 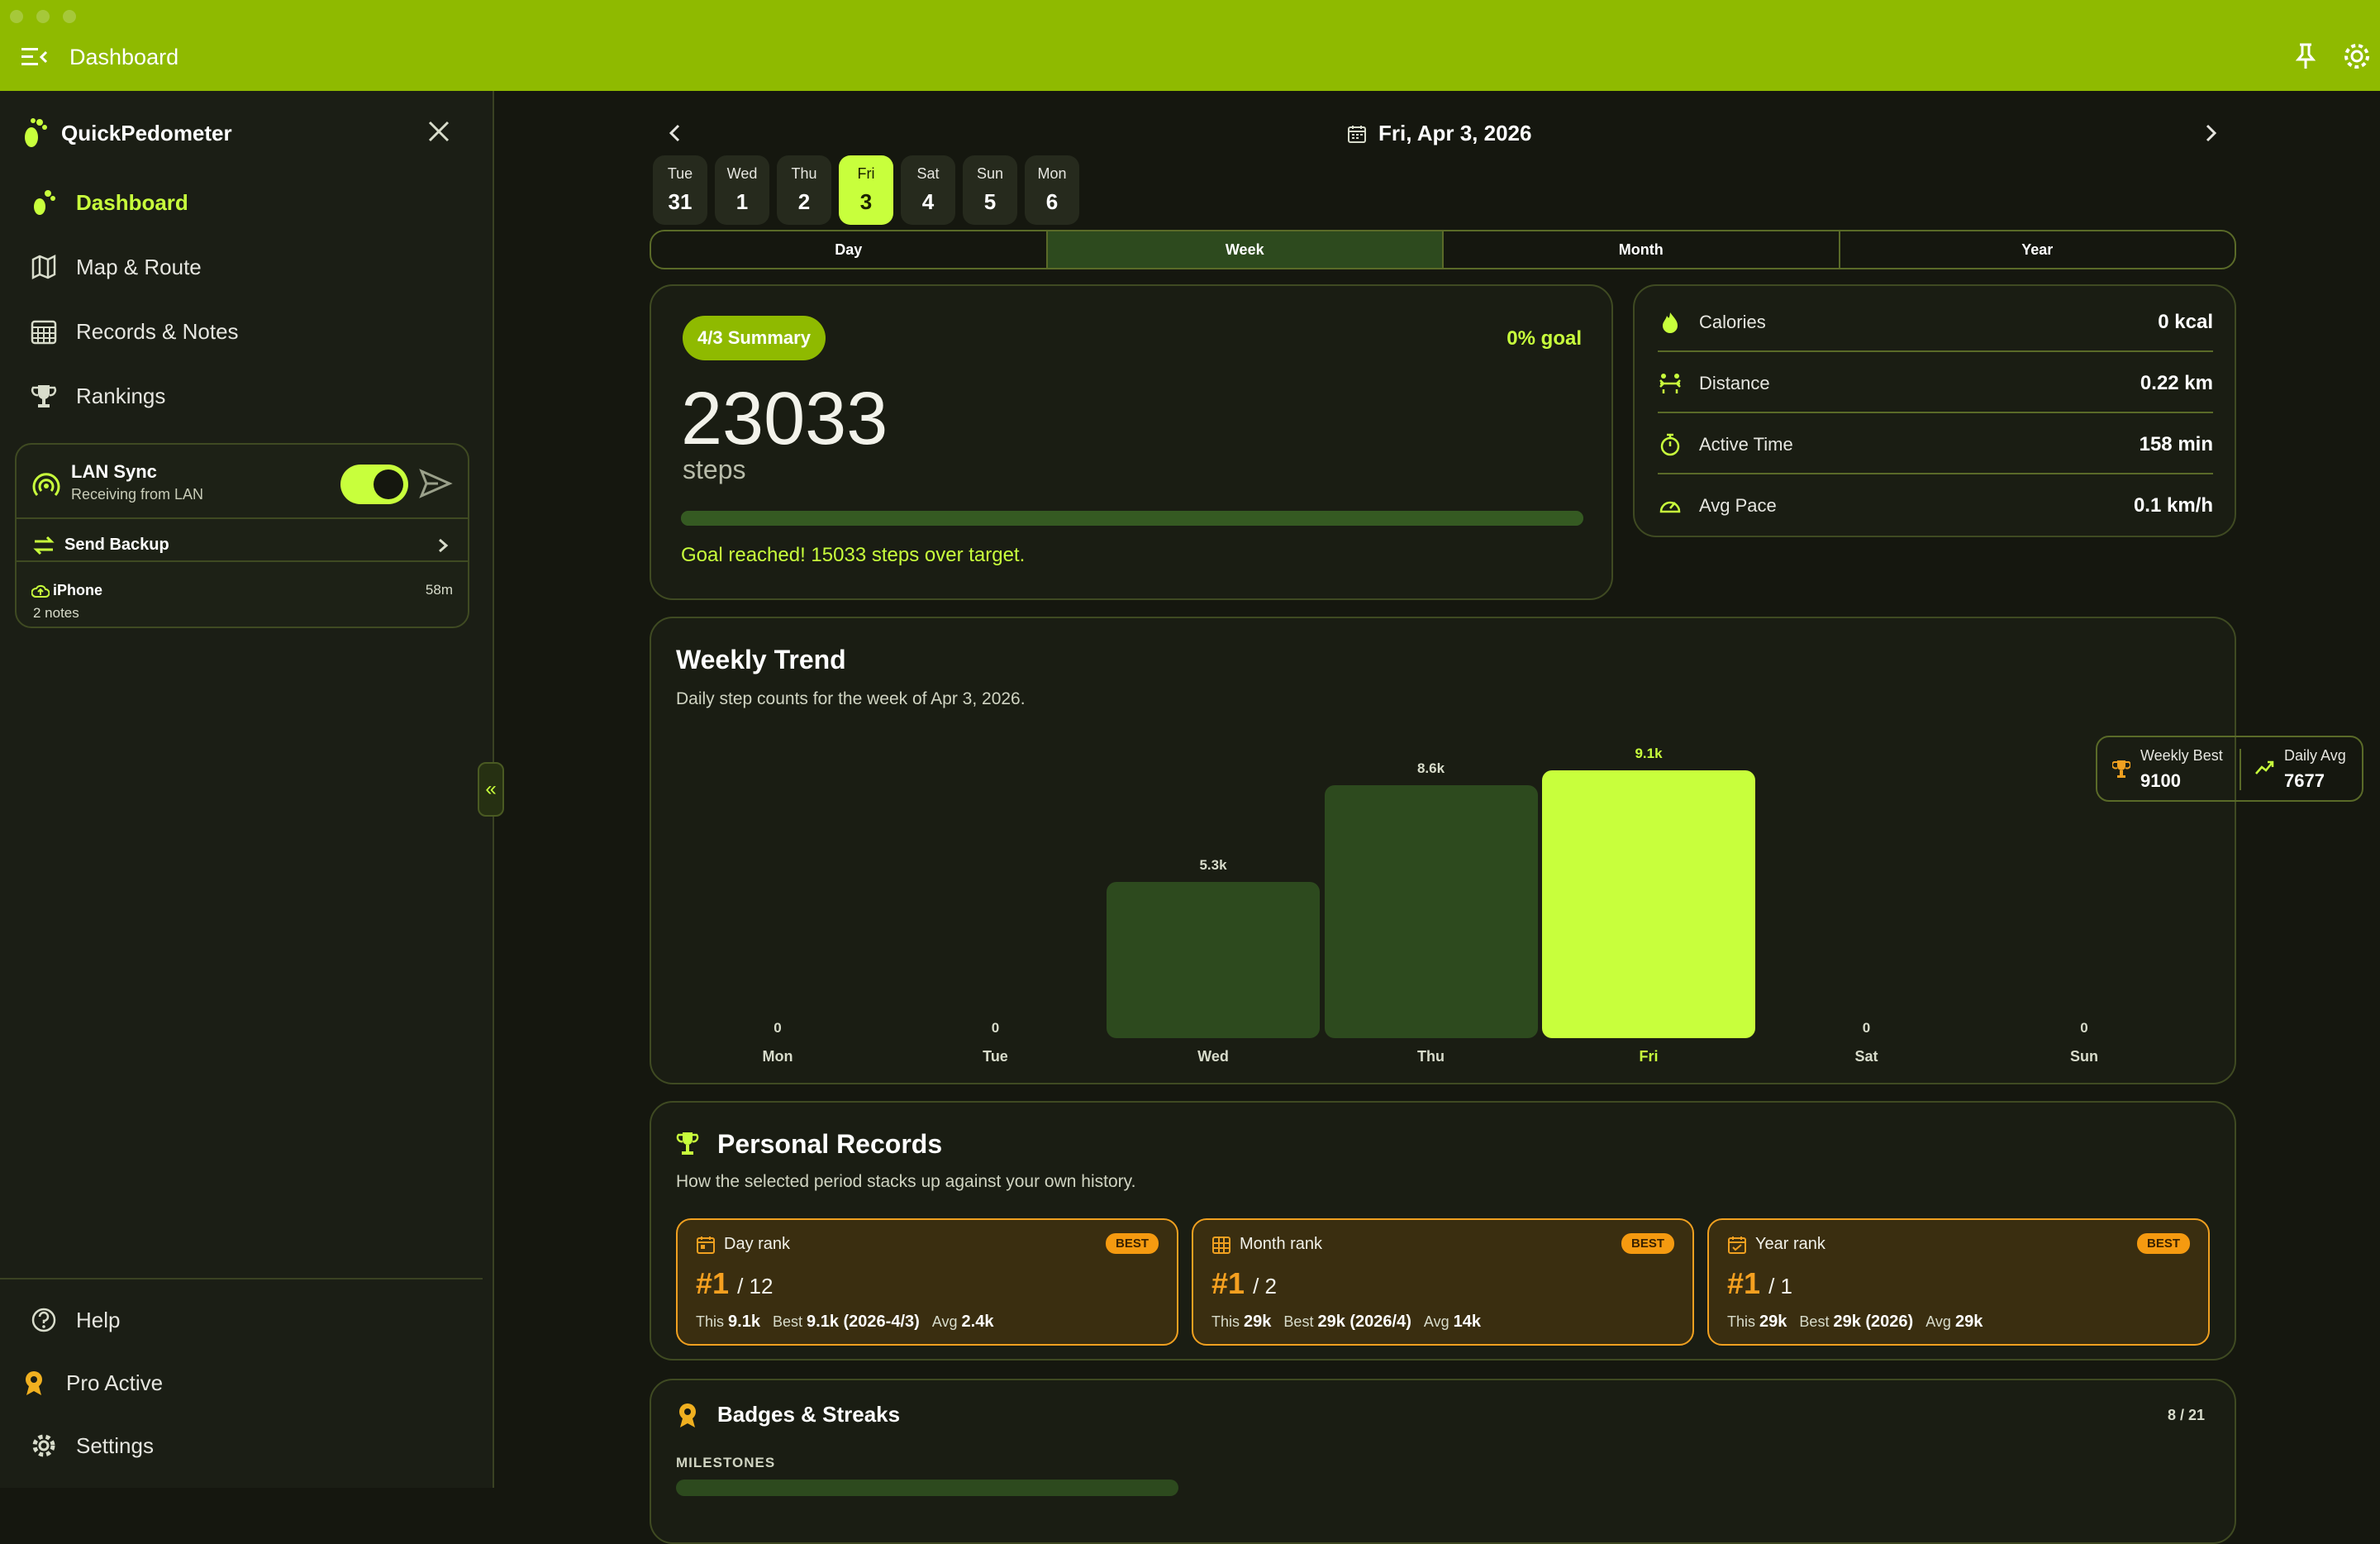 What do you see at coordinates (1431, 911) in the screenshot?
I see `bar-thu` at bounding box center [1431, 911].